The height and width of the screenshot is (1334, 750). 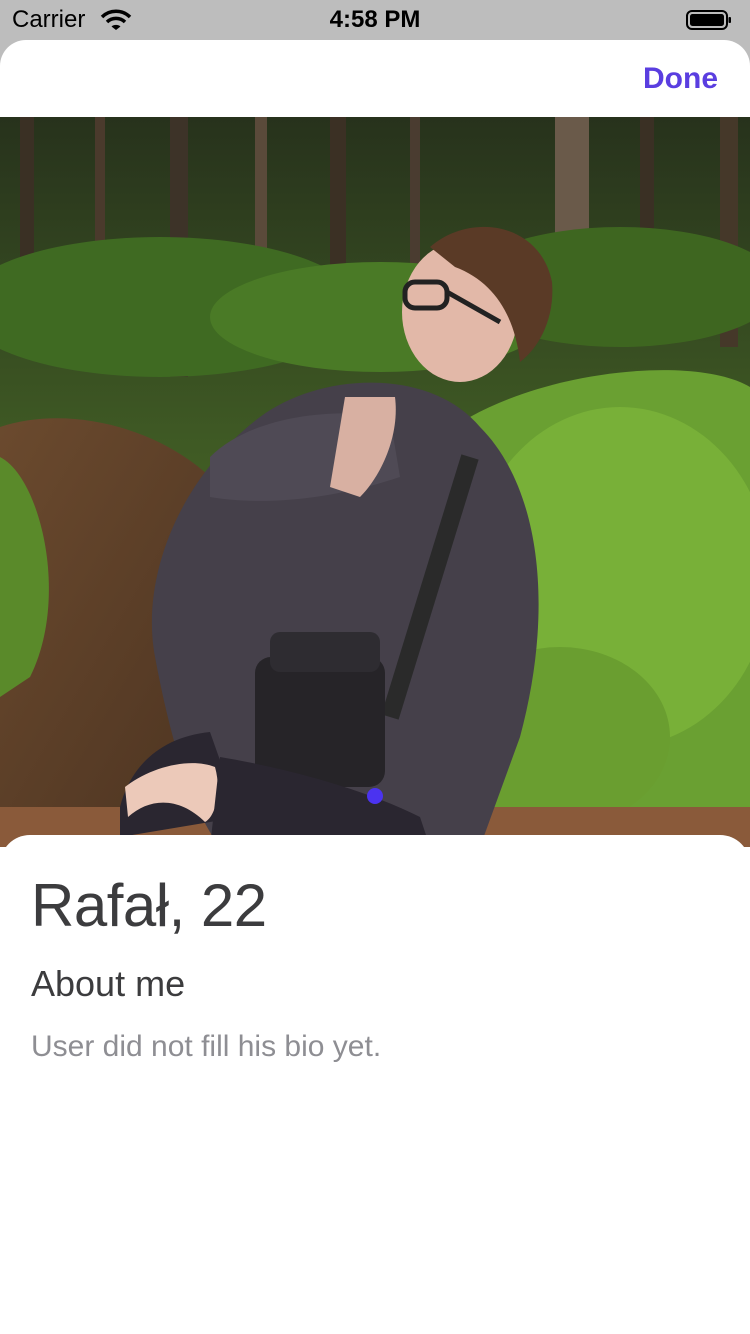 What do you see at coordinates (375, 796) in the screenshot?
I see `page-indicator-dot` at bounding box center [375, 796].